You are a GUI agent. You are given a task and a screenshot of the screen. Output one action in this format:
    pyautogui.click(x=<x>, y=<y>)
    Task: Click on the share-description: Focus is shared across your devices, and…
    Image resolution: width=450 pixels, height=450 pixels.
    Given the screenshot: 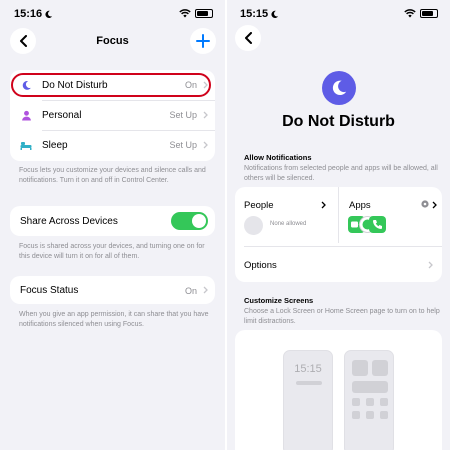 What is the action you would take?
    pyautogui.click(x=112, y=251)
    